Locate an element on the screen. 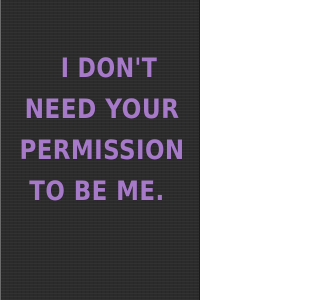 The width and height of the screenshot is (320, 300). quote-line: PERMISSION is located at coordinates (102, 150).